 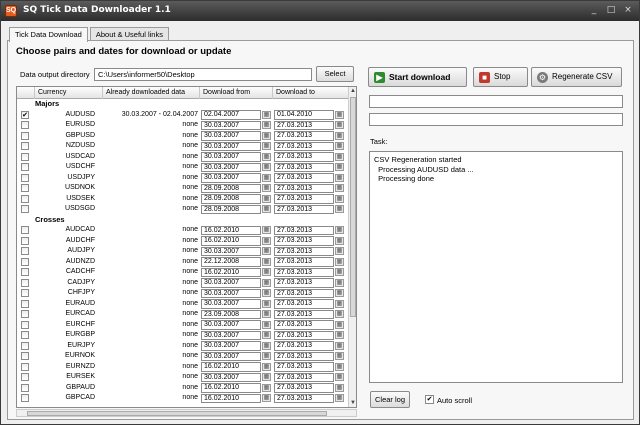 What do you see at coordinates (236, 93) in the screenshot?
I see `column-header-from: Download from` at bounding box center [236, 93].